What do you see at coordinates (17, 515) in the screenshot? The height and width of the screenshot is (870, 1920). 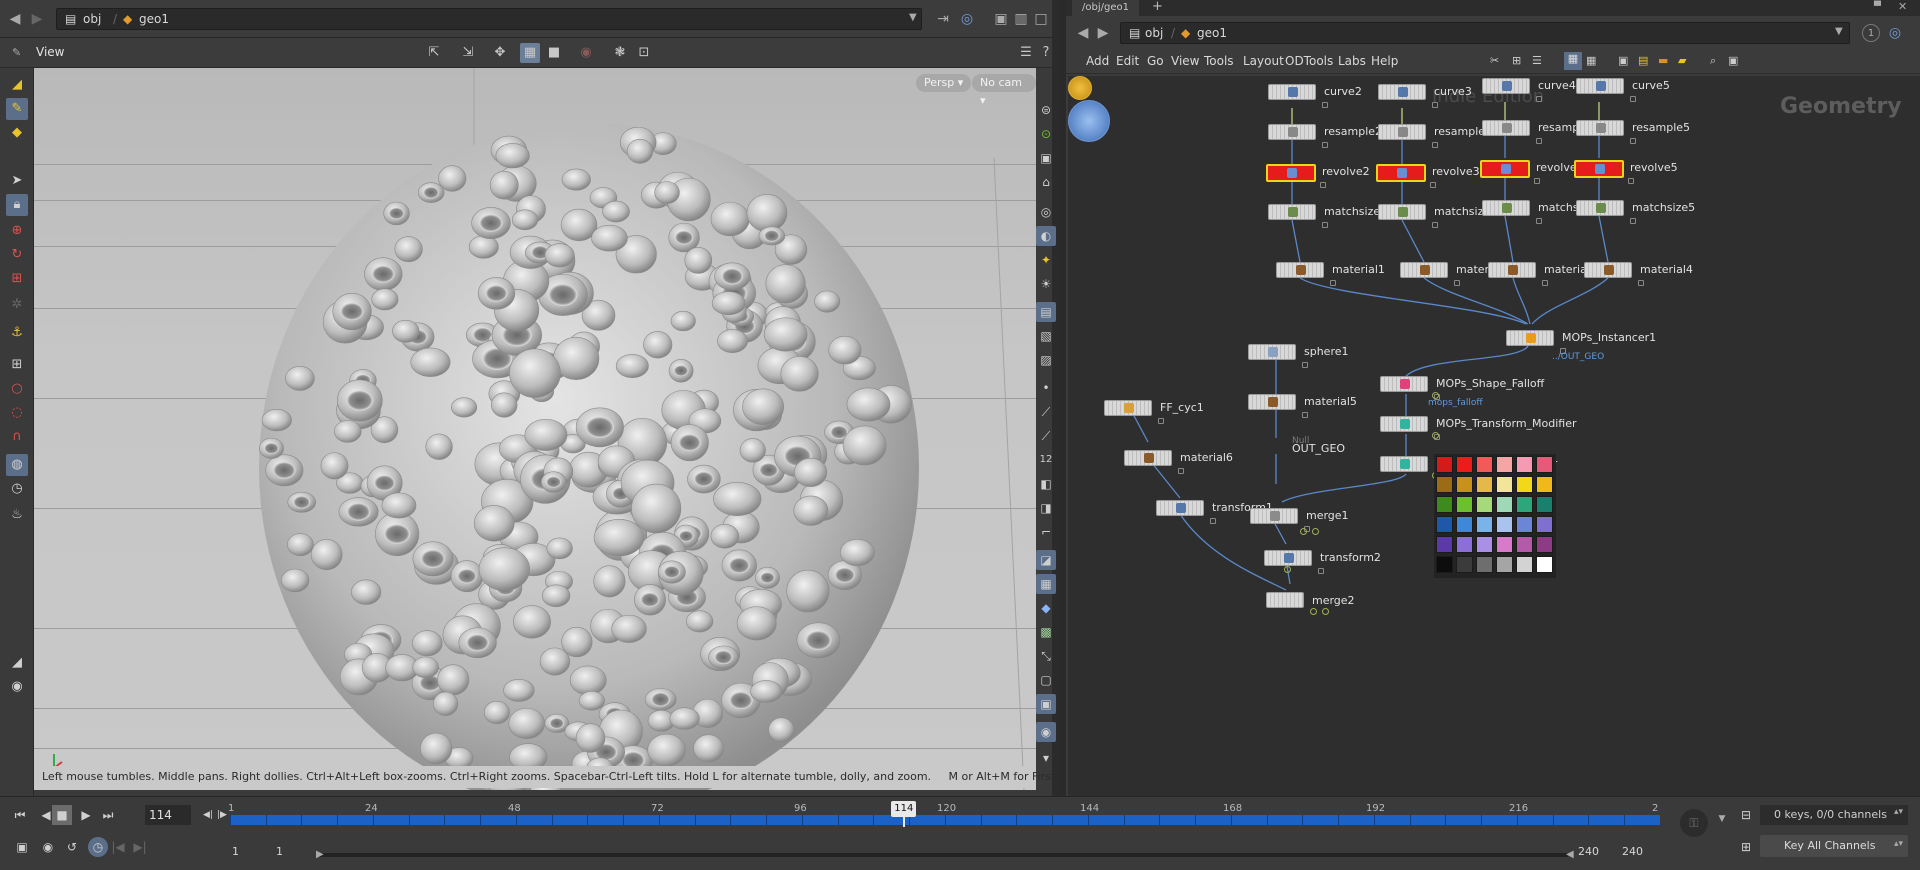 I see `scene-icon: ♨` at bounding box center [17, 515].